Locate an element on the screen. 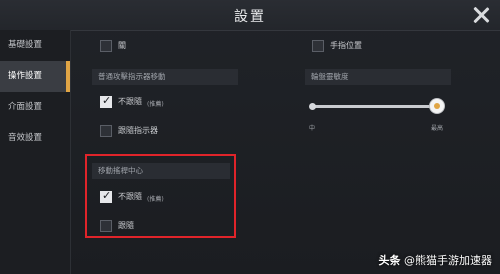 The image size is (500, 274). guan-checkbox is located at coordinates (106, 46).